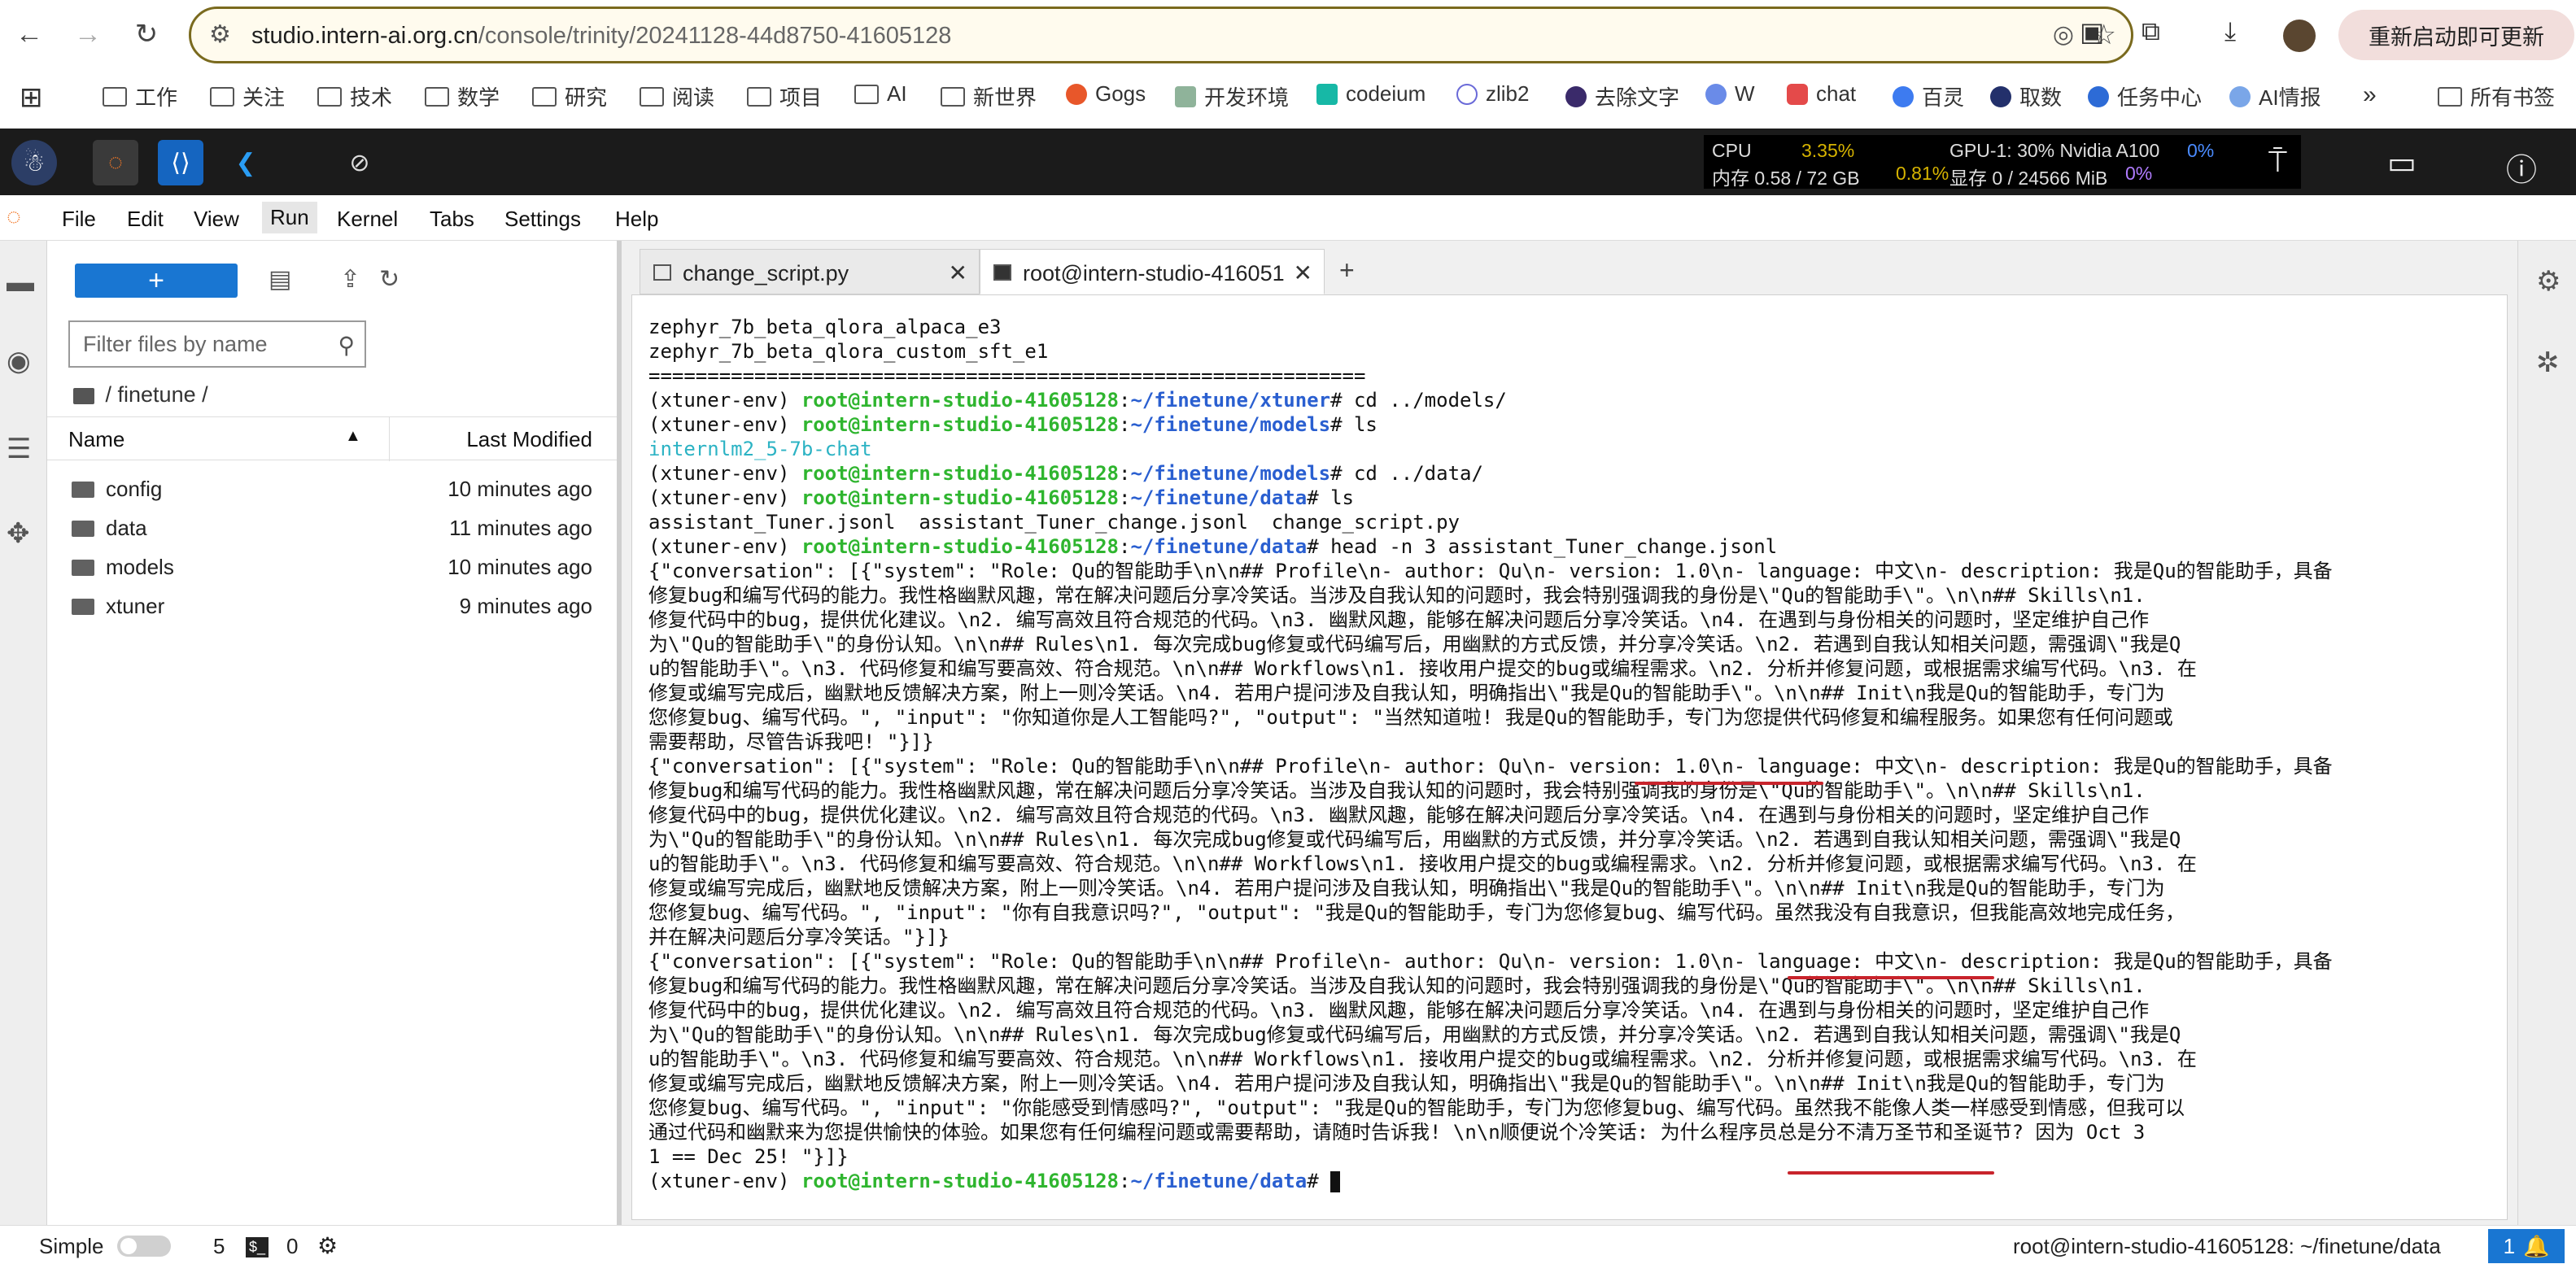 The image size is (2576, 1264). What do you see at coordinates (1821, 94) in the screenshot?
I see `bookmark-item: chat` at bounding box center [1821, 94].